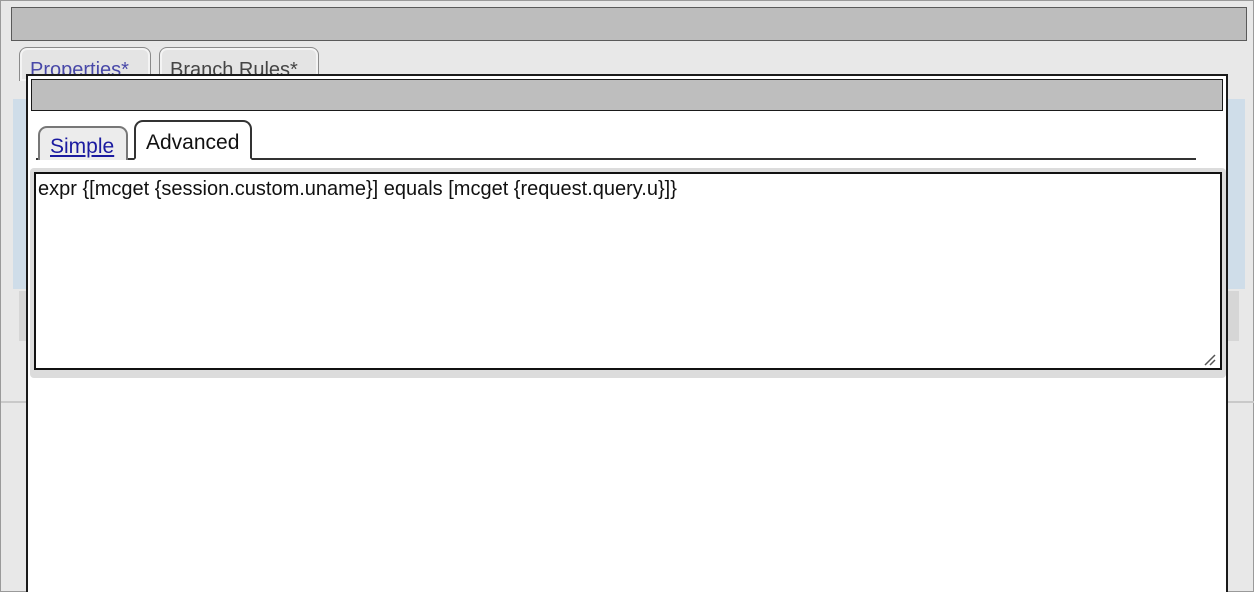 This screenshot has height=592, width=1254. I want to click on tab-advanced: Advanced, so click(193, 140).